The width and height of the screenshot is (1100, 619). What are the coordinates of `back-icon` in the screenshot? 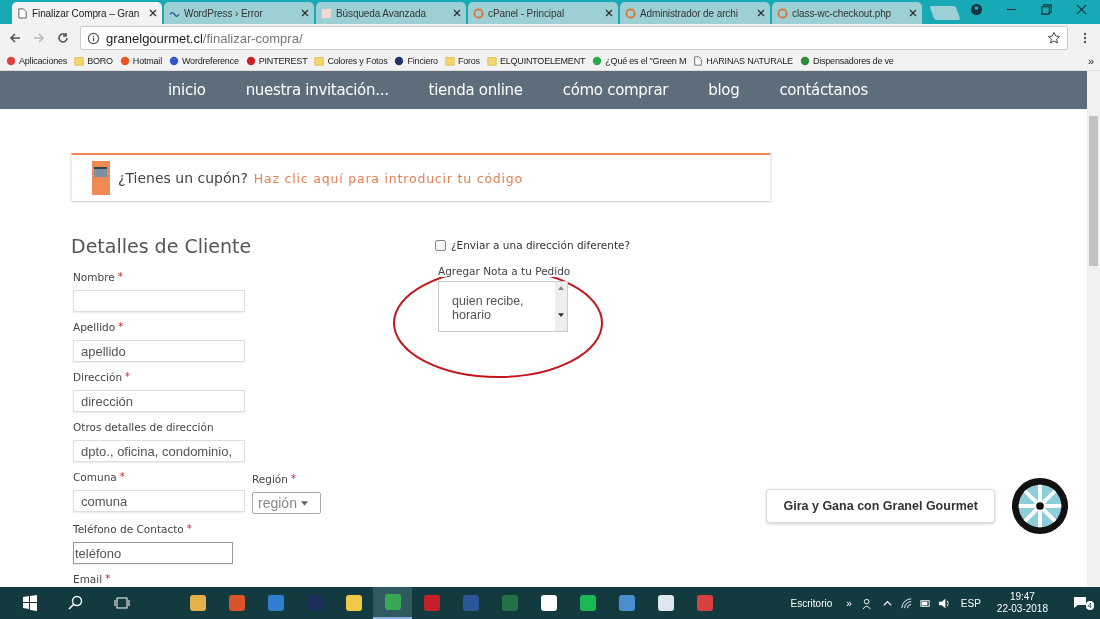 It's located at (15, 38).